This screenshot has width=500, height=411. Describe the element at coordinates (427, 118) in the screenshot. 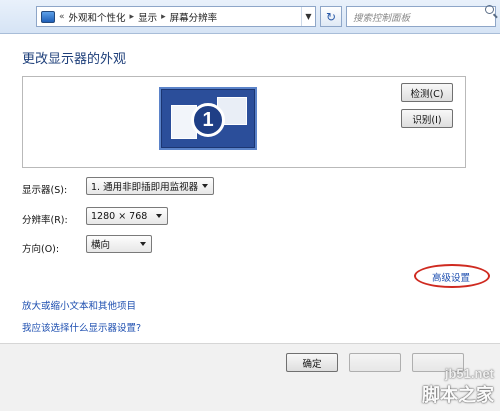

I see `identify-button: 识别(I)` at that location.